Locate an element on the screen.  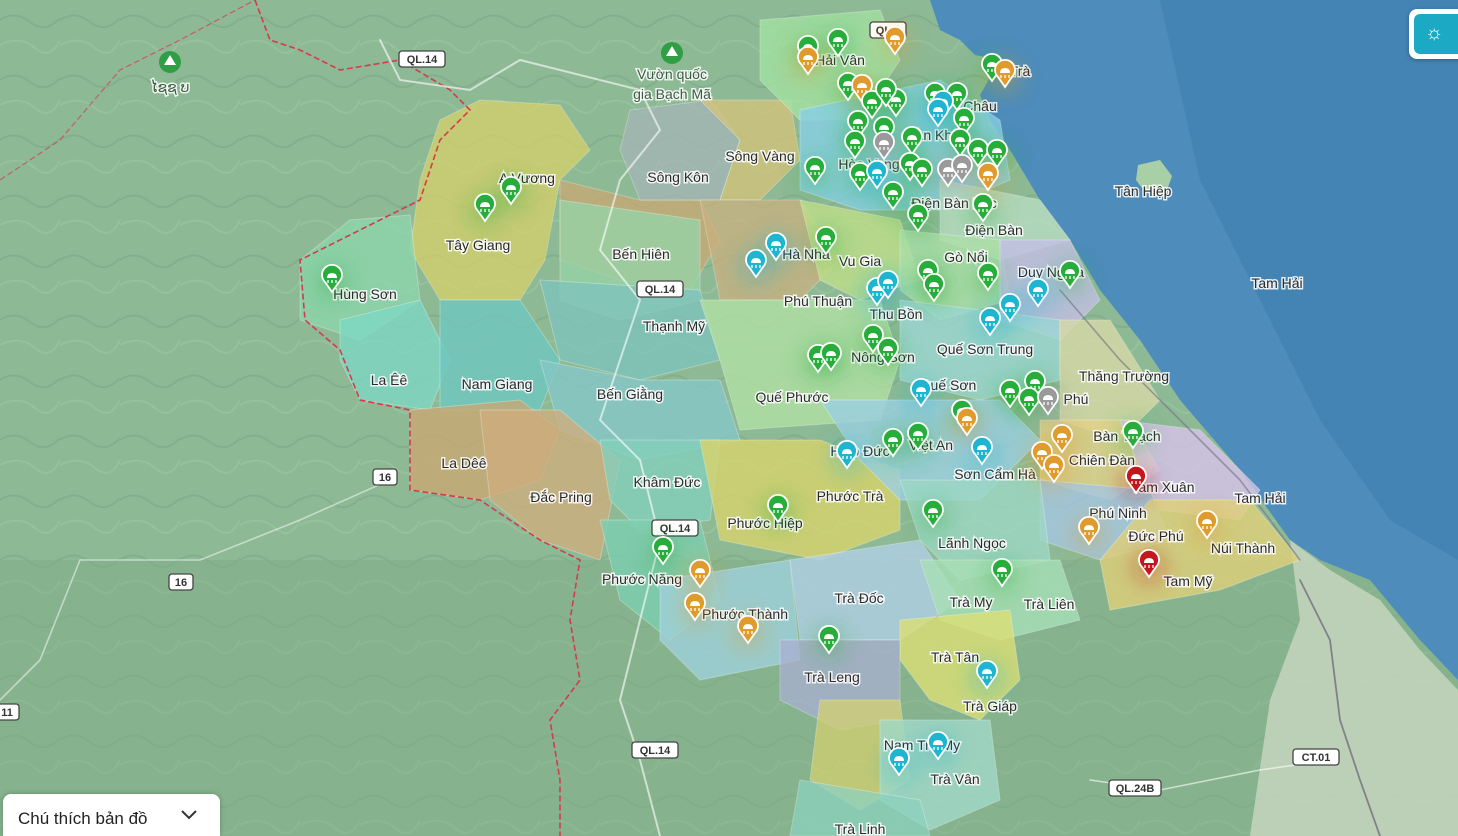
place-label: Trà Vân is located at coordinates (954, 779).